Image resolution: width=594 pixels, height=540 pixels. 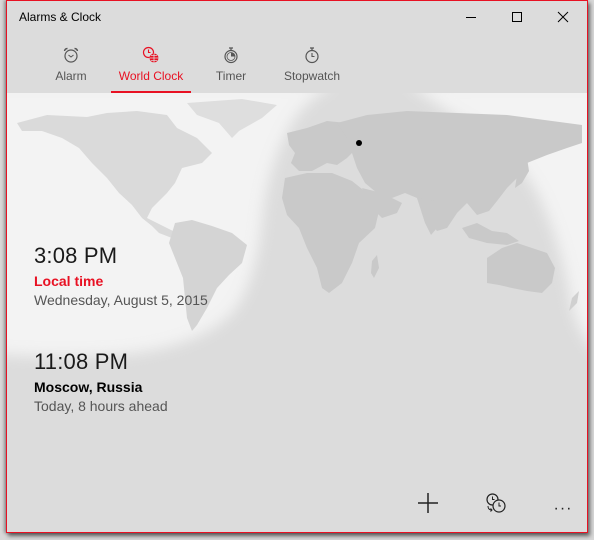 I want to click on title-bar: Alarms & Clock, so click(x=297, y=17).